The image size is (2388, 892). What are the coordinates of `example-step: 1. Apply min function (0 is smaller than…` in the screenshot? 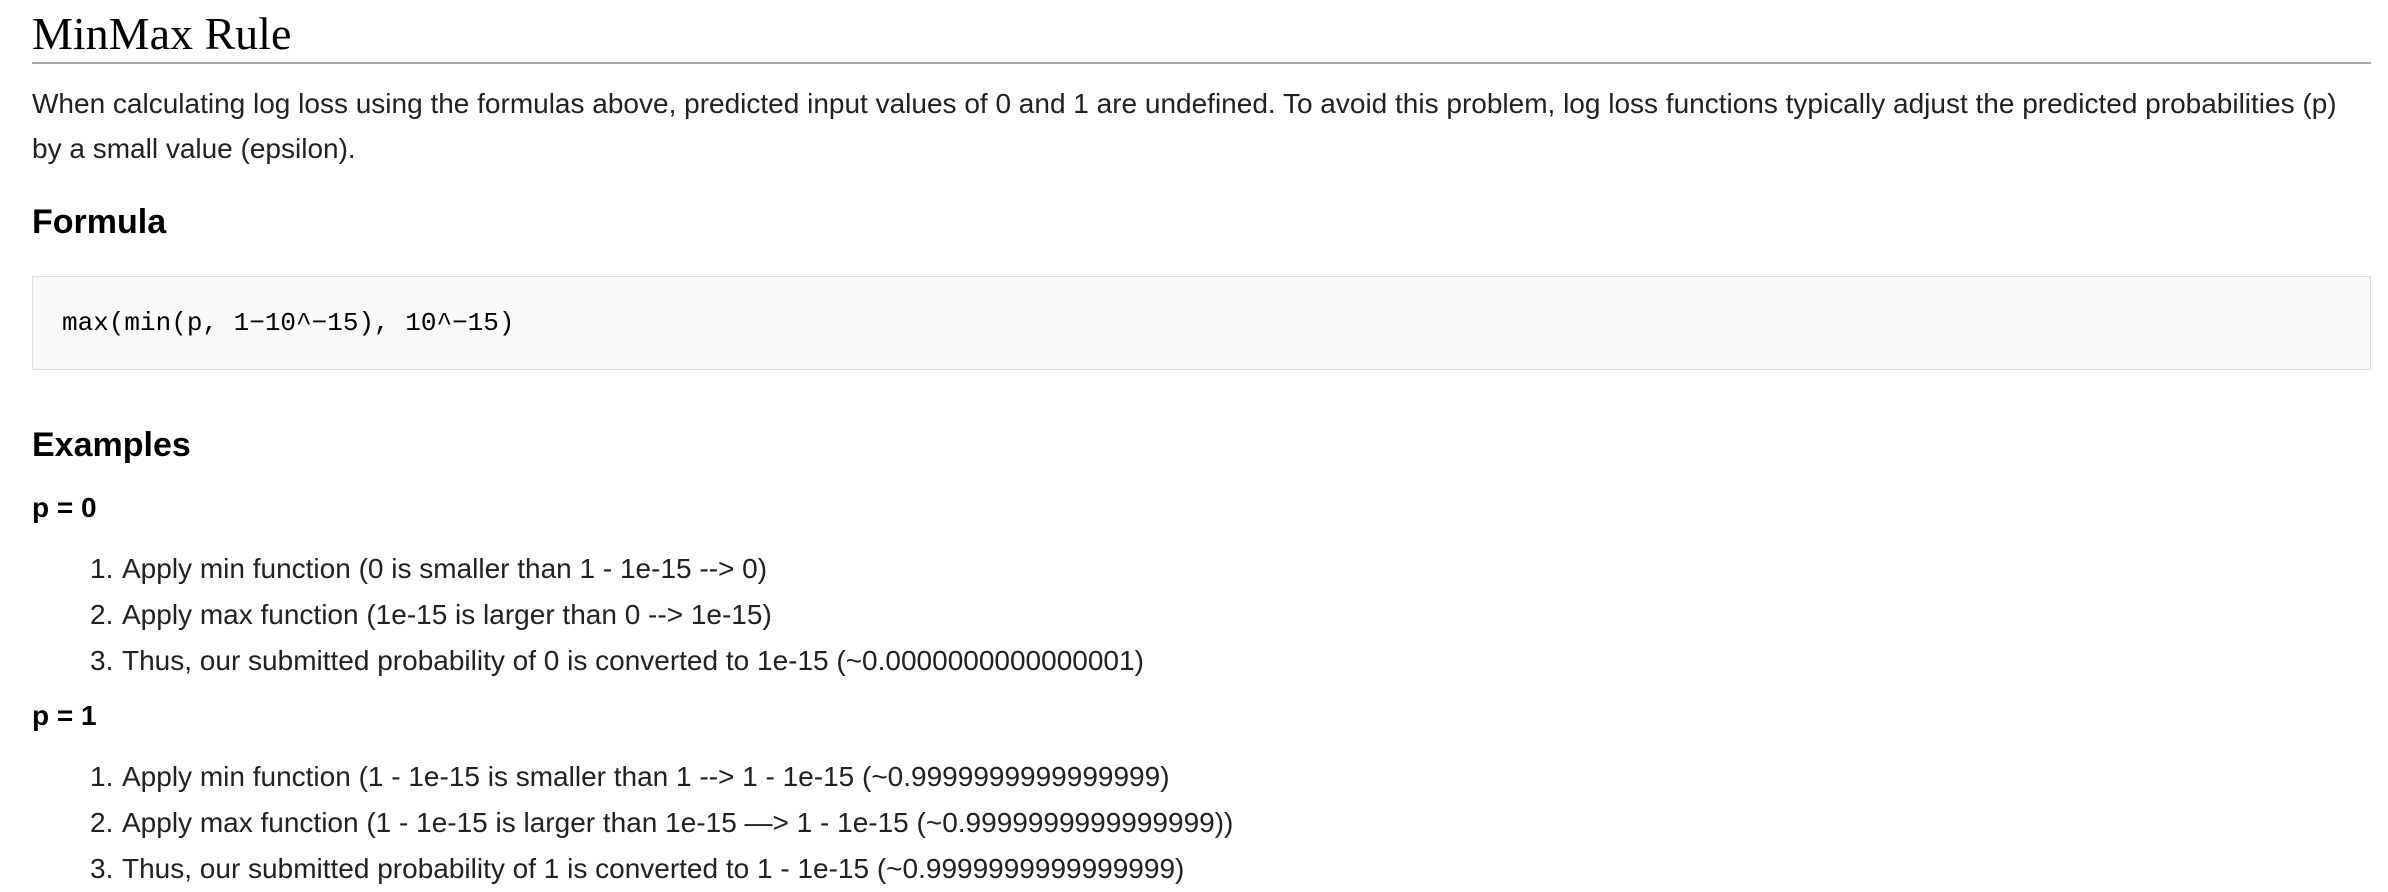 It's located at (617, 569).